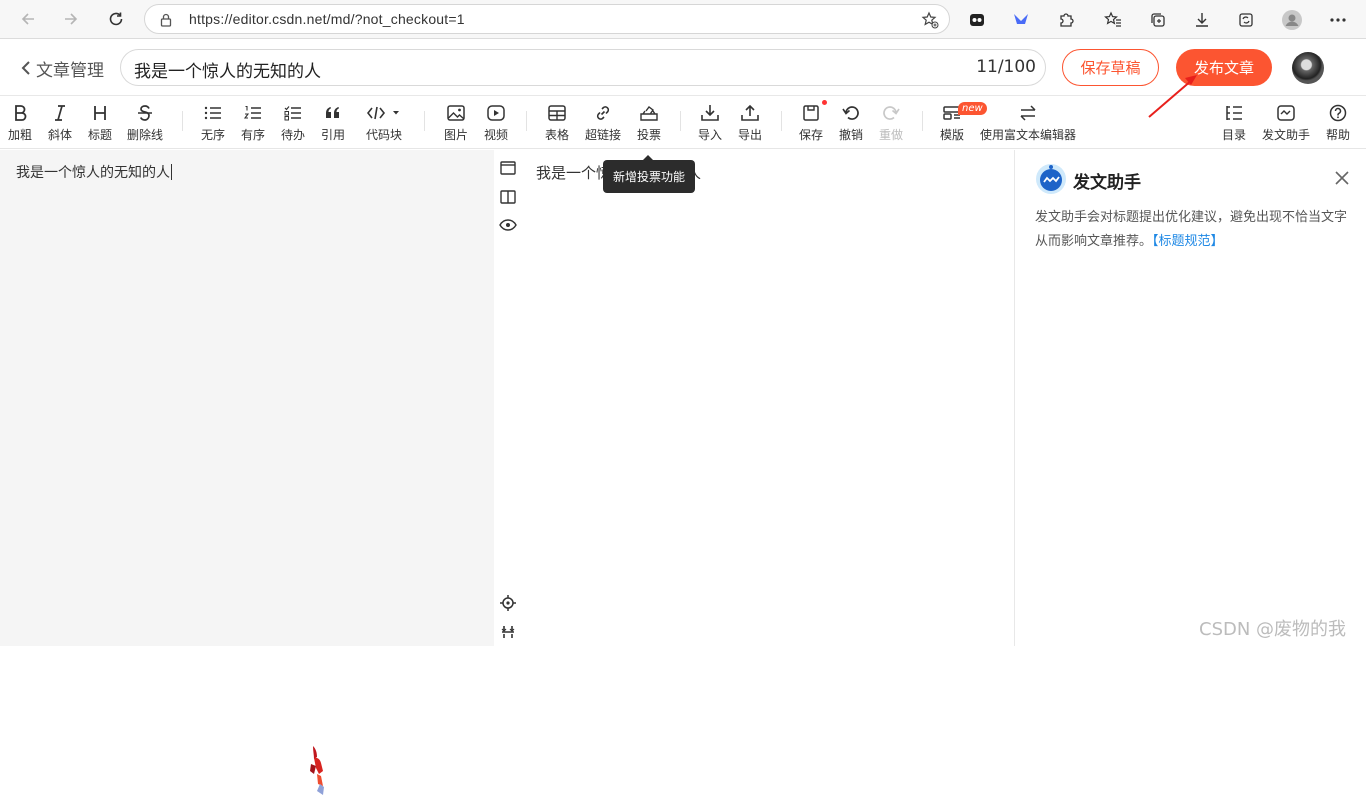 The image size is (1366, 796). I want to click on title-guidelines-link: 【标题规范】, so click(1188, 241).